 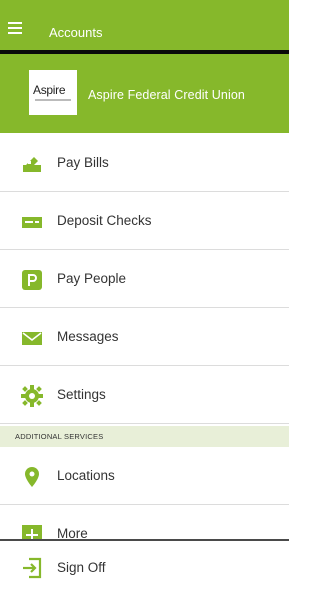 What do you see at coordinates (32, 568) in the screenshot?
I see `sign-off-icon` at bounding box center [32, 568].